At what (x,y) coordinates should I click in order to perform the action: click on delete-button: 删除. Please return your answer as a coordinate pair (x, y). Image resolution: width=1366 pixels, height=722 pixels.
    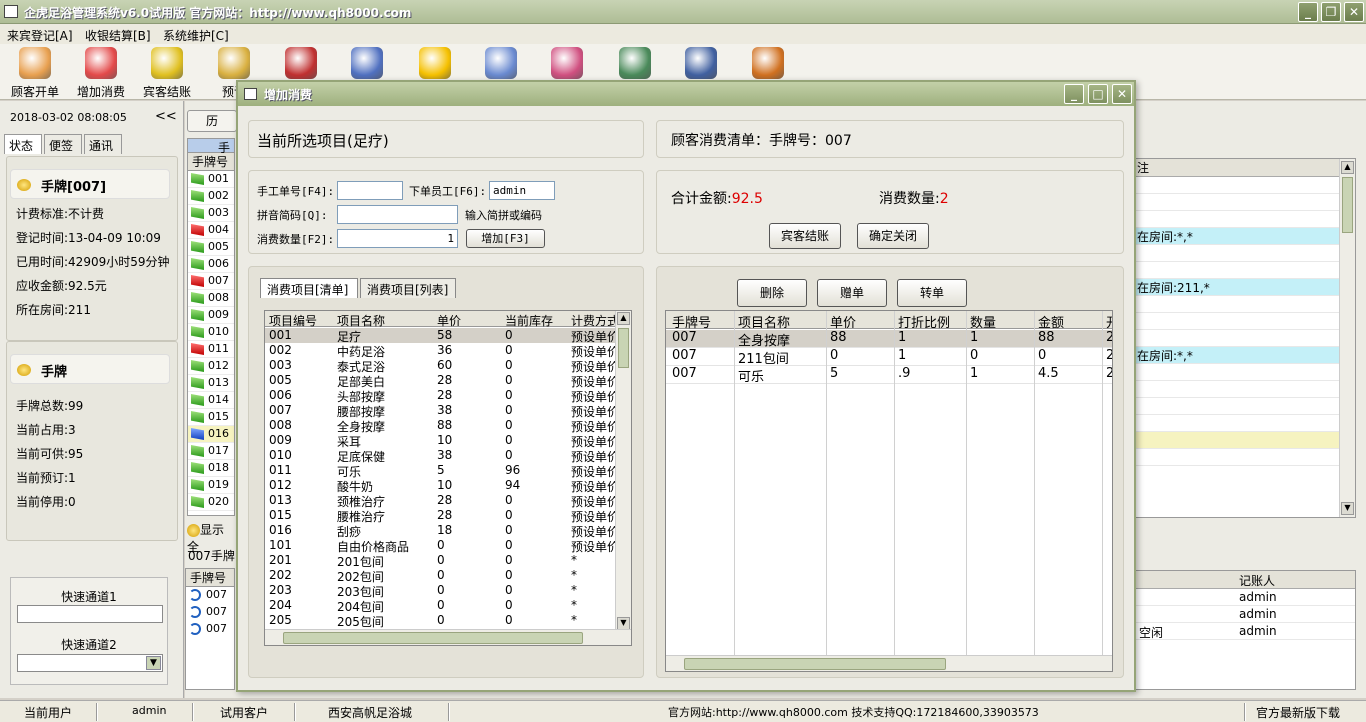
    Looking at the image, I should click on (772, 293).